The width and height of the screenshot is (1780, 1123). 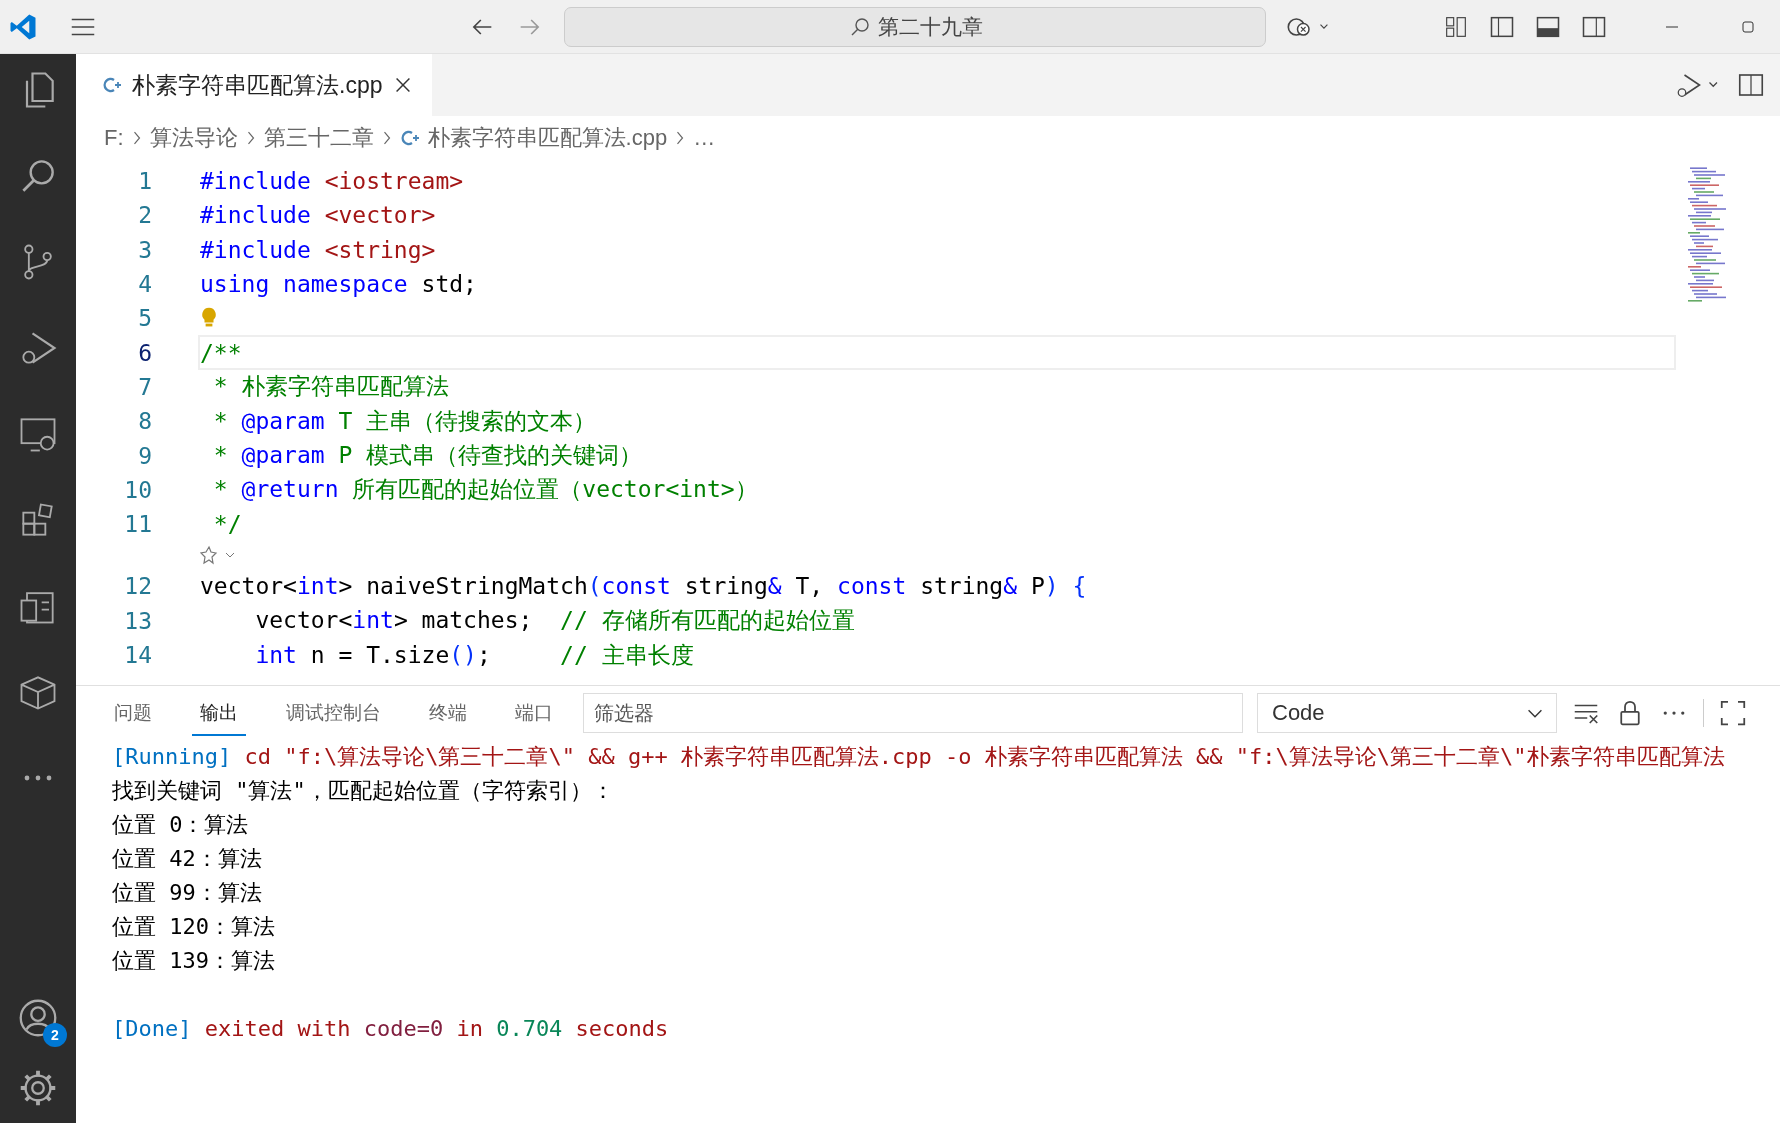 What do you see at coordinates (144, 284) in the screenshot?
I see `line-number: 4` at bounding box center [144, 284].